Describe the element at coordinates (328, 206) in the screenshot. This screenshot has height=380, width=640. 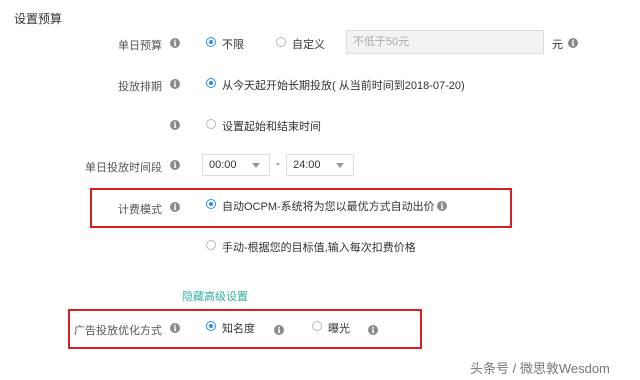
I see `billing-auto-label: 自动OCPM-系统将为您以最优方式自动出价` at that location.